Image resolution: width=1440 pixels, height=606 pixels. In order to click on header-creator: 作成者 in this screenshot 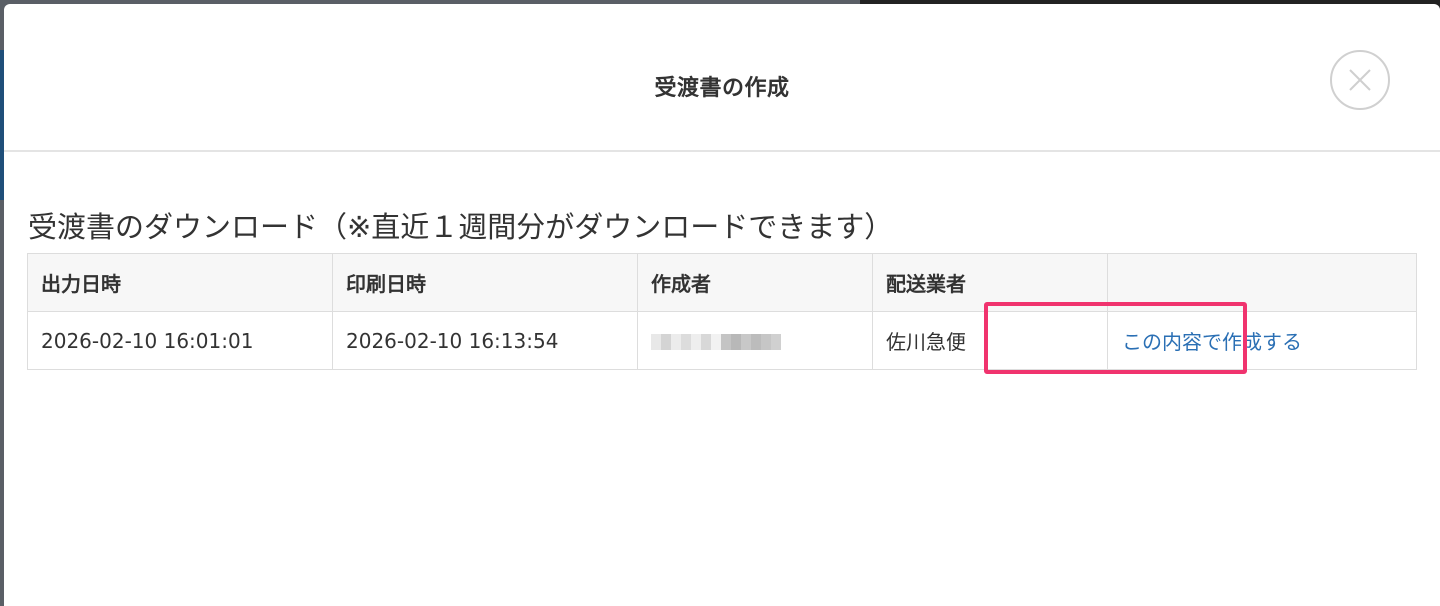, I will do `click(755, 282)`.